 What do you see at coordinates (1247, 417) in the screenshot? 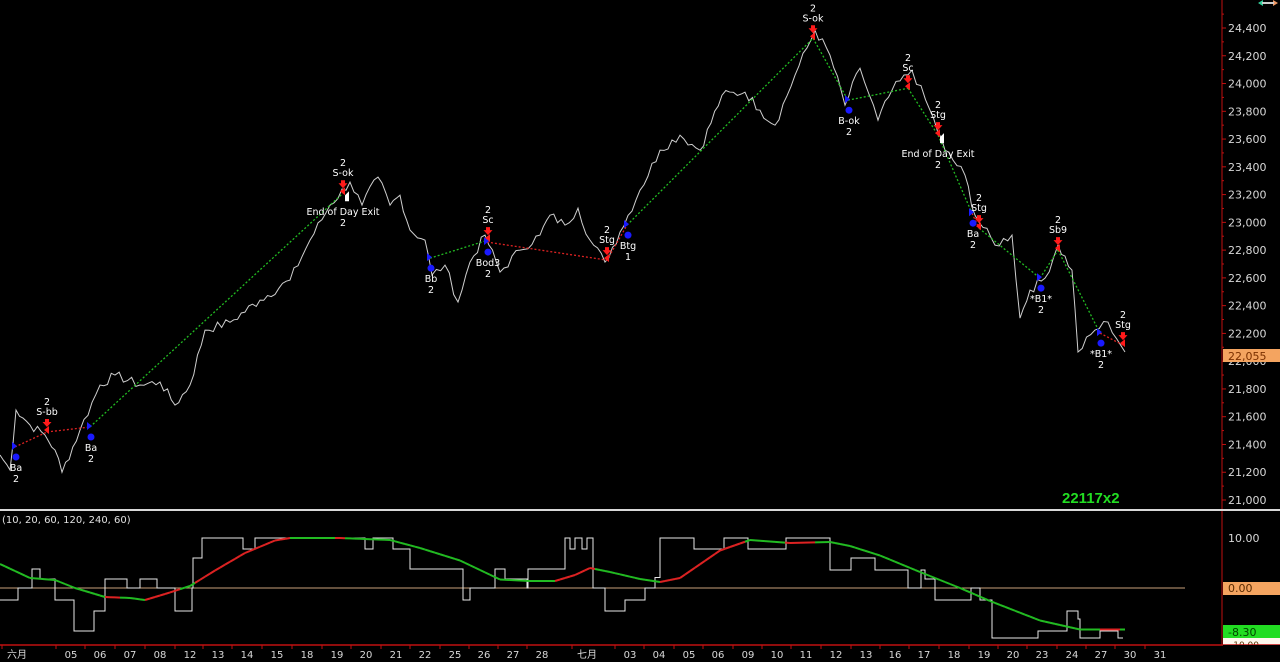
I see `price-tick-label: 21,600` at bounding box center [1247, 417].